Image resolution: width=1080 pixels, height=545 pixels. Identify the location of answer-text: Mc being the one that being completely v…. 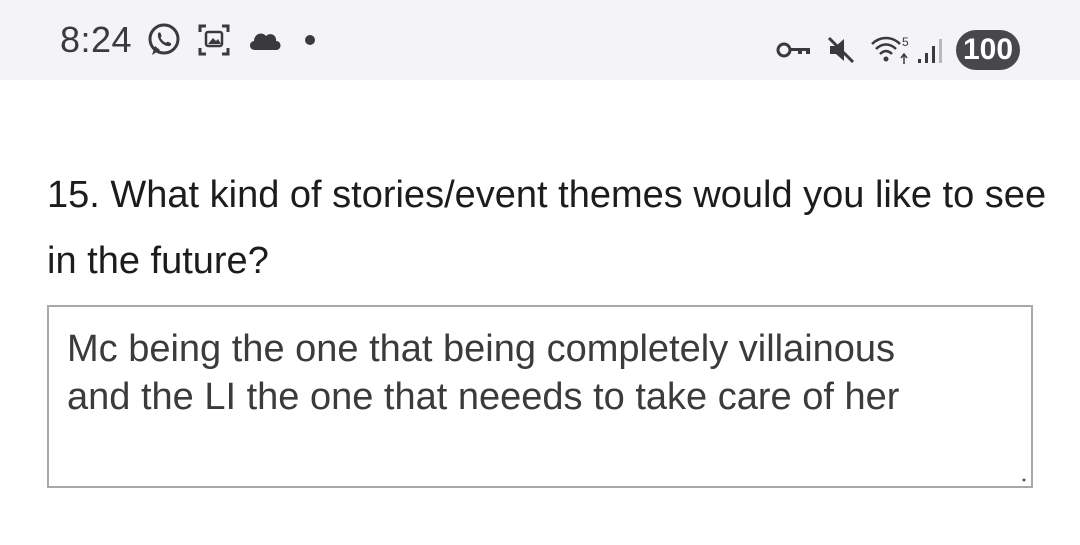
(483, 373).